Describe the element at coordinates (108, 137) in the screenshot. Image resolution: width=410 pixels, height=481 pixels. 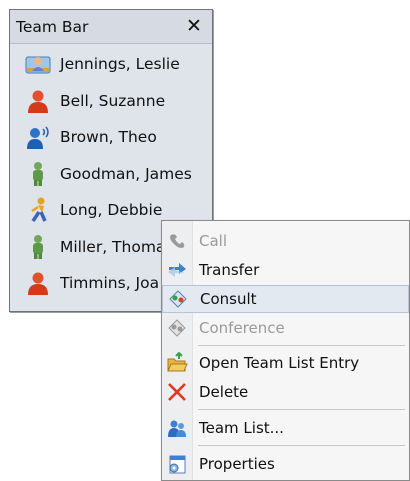
I see `member-name: Brown, Theo` at that location.